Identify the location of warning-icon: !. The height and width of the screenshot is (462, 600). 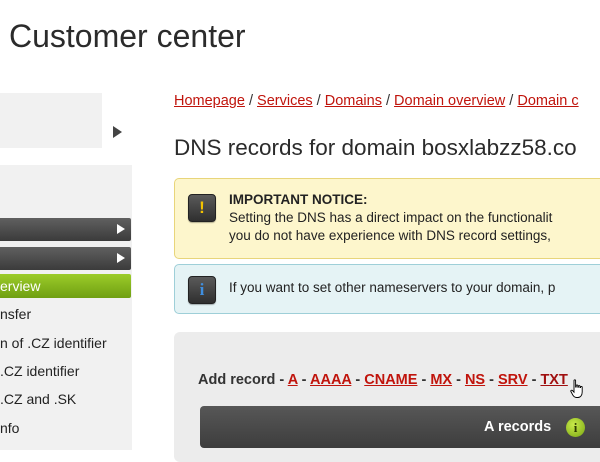
(202, 208).